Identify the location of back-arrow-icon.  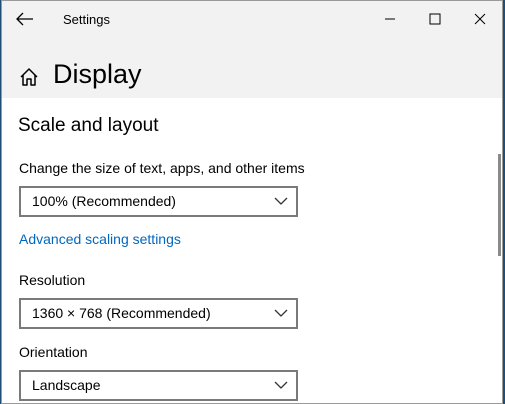
(24, 19).